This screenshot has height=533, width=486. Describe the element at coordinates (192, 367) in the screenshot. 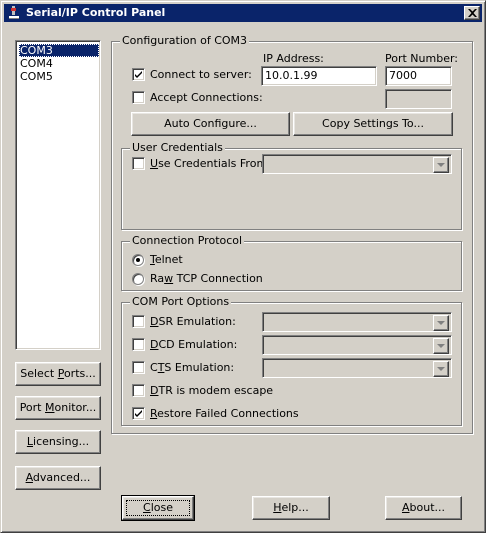

I see `cts-emulation-label: CTS Emulation:` at that location.